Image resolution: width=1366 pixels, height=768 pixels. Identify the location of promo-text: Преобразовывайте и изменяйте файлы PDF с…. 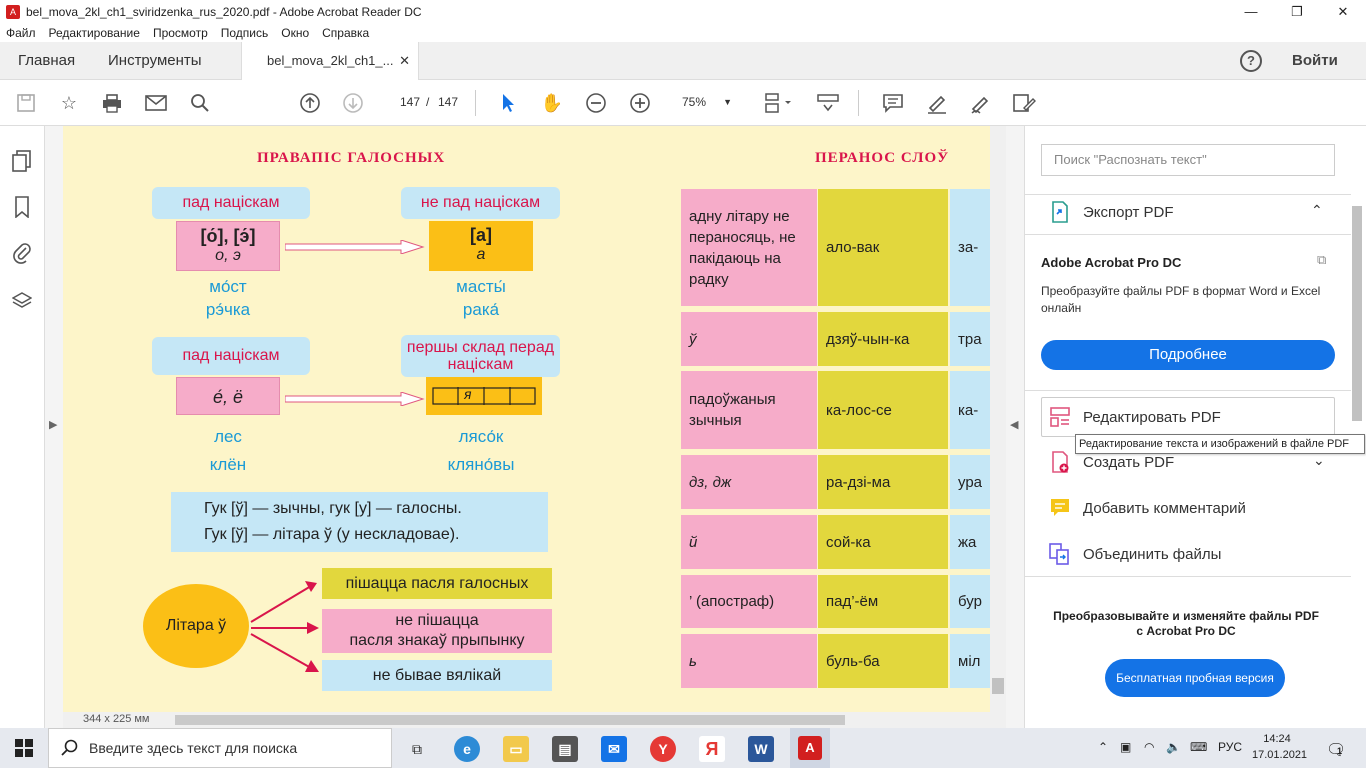
(1186, 623).